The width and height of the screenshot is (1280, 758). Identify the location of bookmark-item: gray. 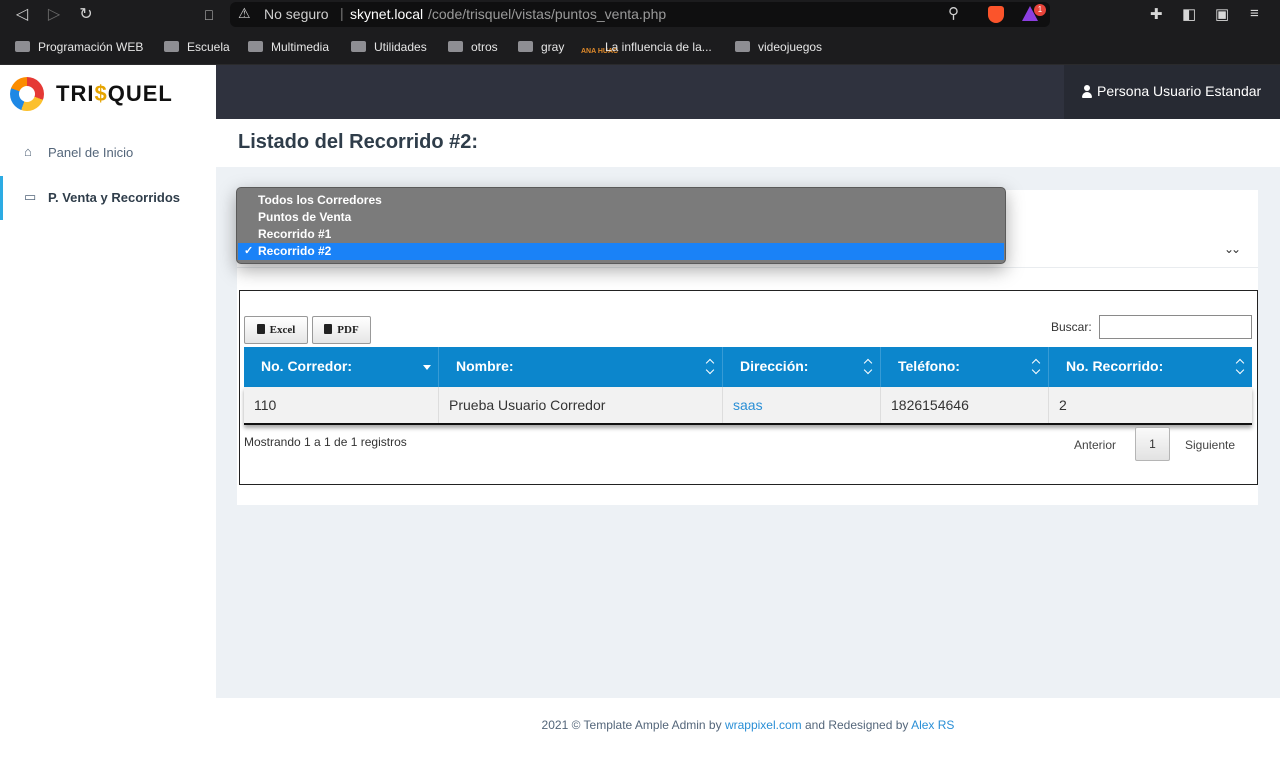
(541, 47).